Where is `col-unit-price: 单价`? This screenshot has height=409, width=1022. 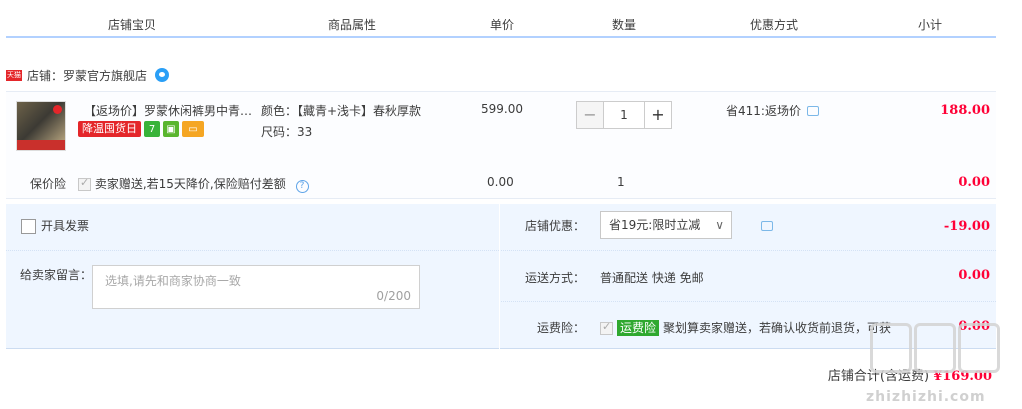
col-unit-price: 单价 is located at coordinates (502, 25).